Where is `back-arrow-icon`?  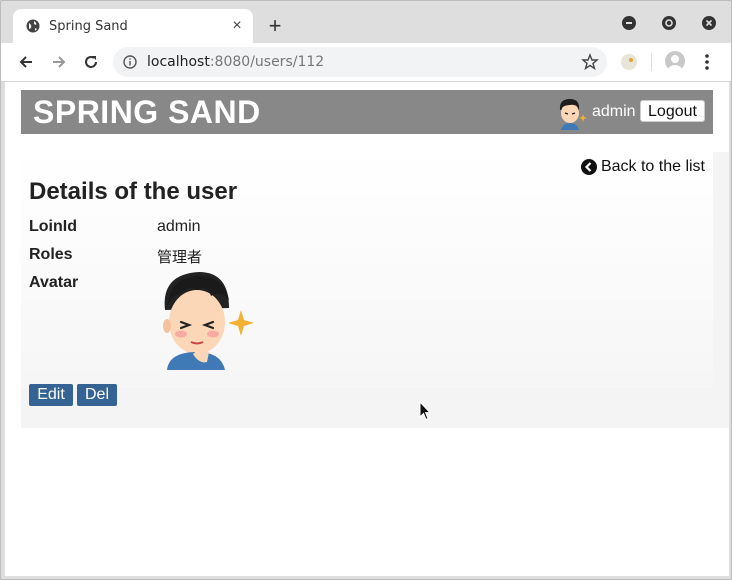
back-arrow-icon is located at coordinates (26, 62).